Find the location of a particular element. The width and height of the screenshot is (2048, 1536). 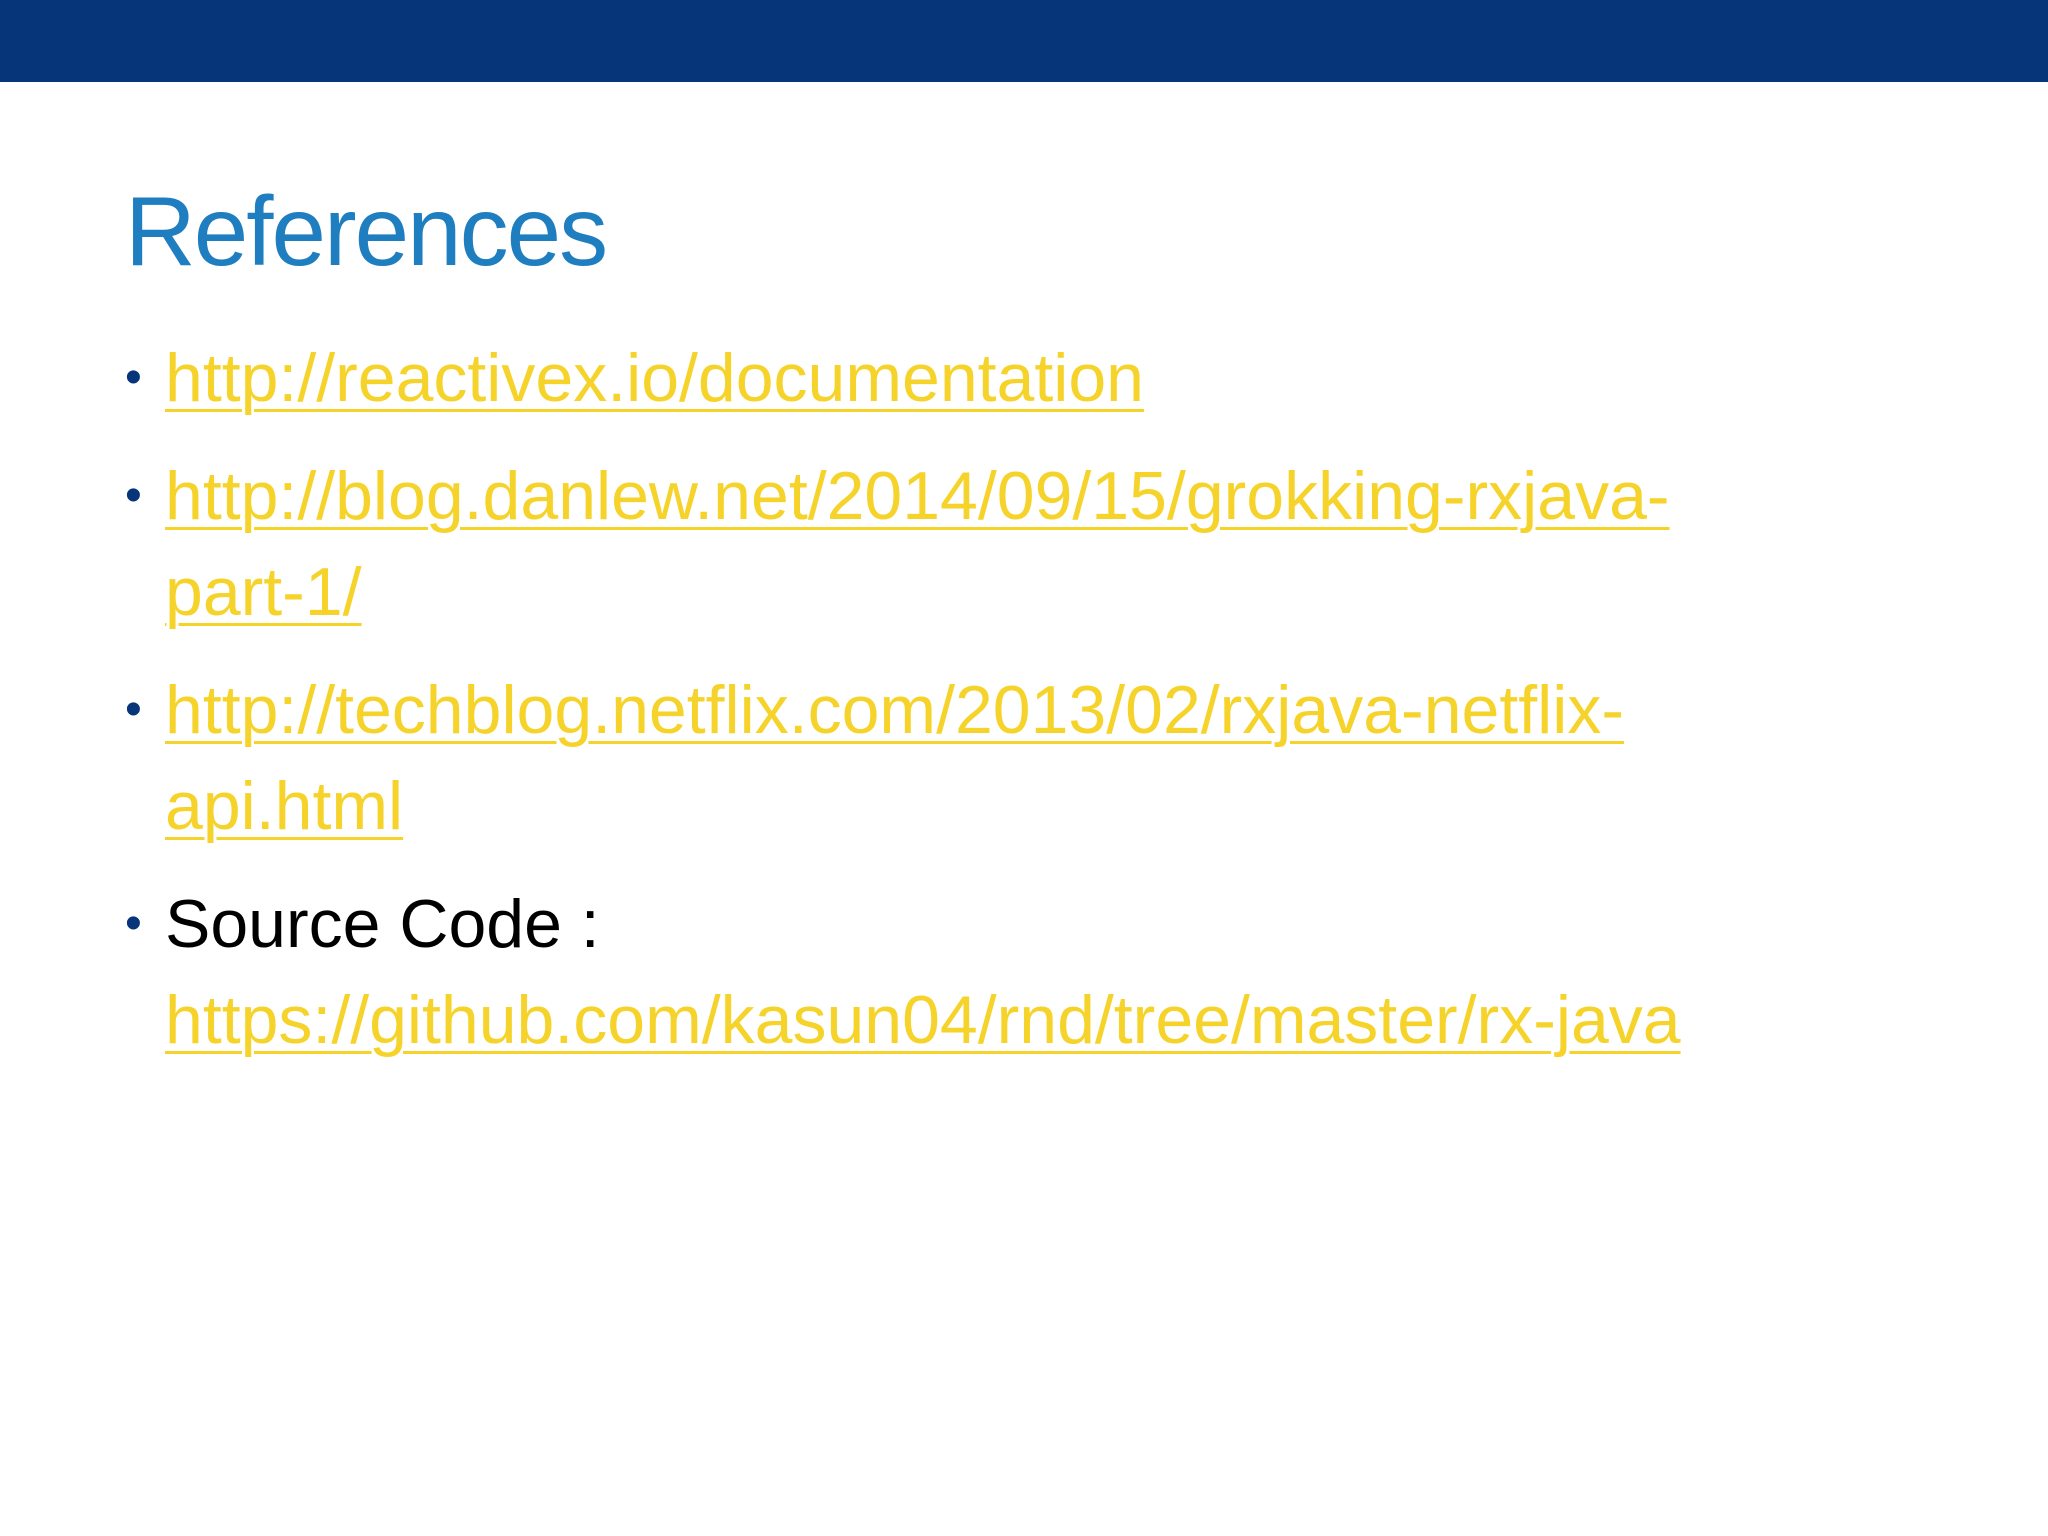

reference-link-reactivex: http://reactivex.io/documentation is located at coordinates (654, 378).